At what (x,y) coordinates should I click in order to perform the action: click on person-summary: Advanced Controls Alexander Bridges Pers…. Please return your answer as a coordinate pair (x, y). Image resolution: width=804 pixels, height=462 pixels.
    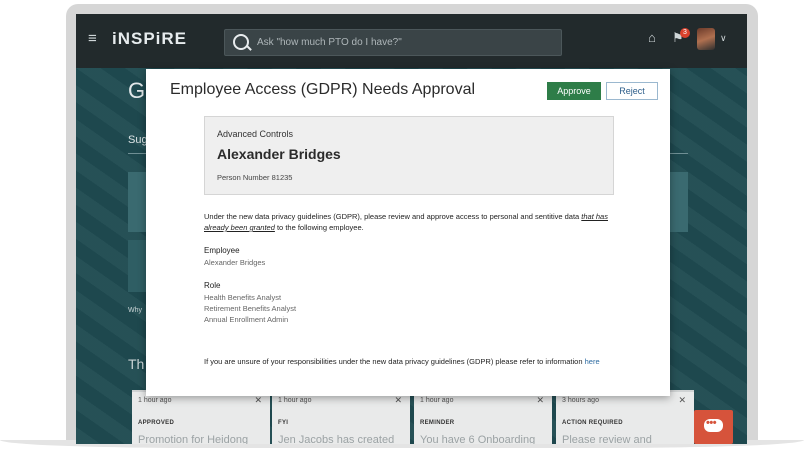
    Looking at the image, I should click on (409, 155).